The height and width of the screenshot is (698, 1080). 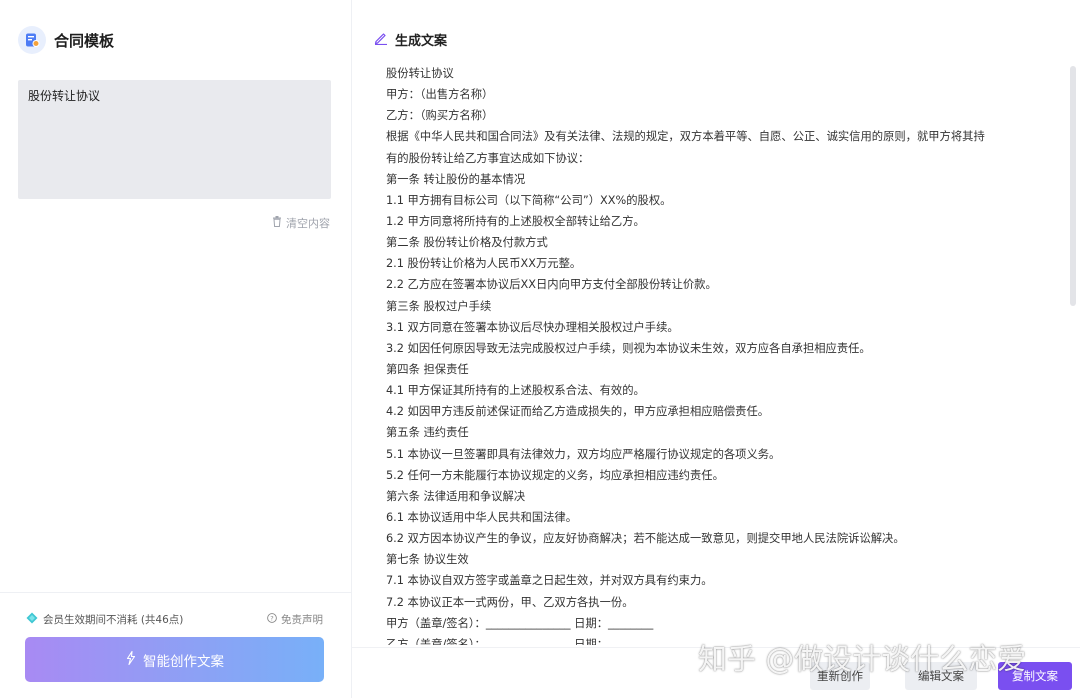 What do you see at coordinates (532, 327) in the screenshot?
I see `doc-line: 3.1 双方同意在签署本协议后尽快办理相关股权过户手续。` at bounding box center [532, 327].